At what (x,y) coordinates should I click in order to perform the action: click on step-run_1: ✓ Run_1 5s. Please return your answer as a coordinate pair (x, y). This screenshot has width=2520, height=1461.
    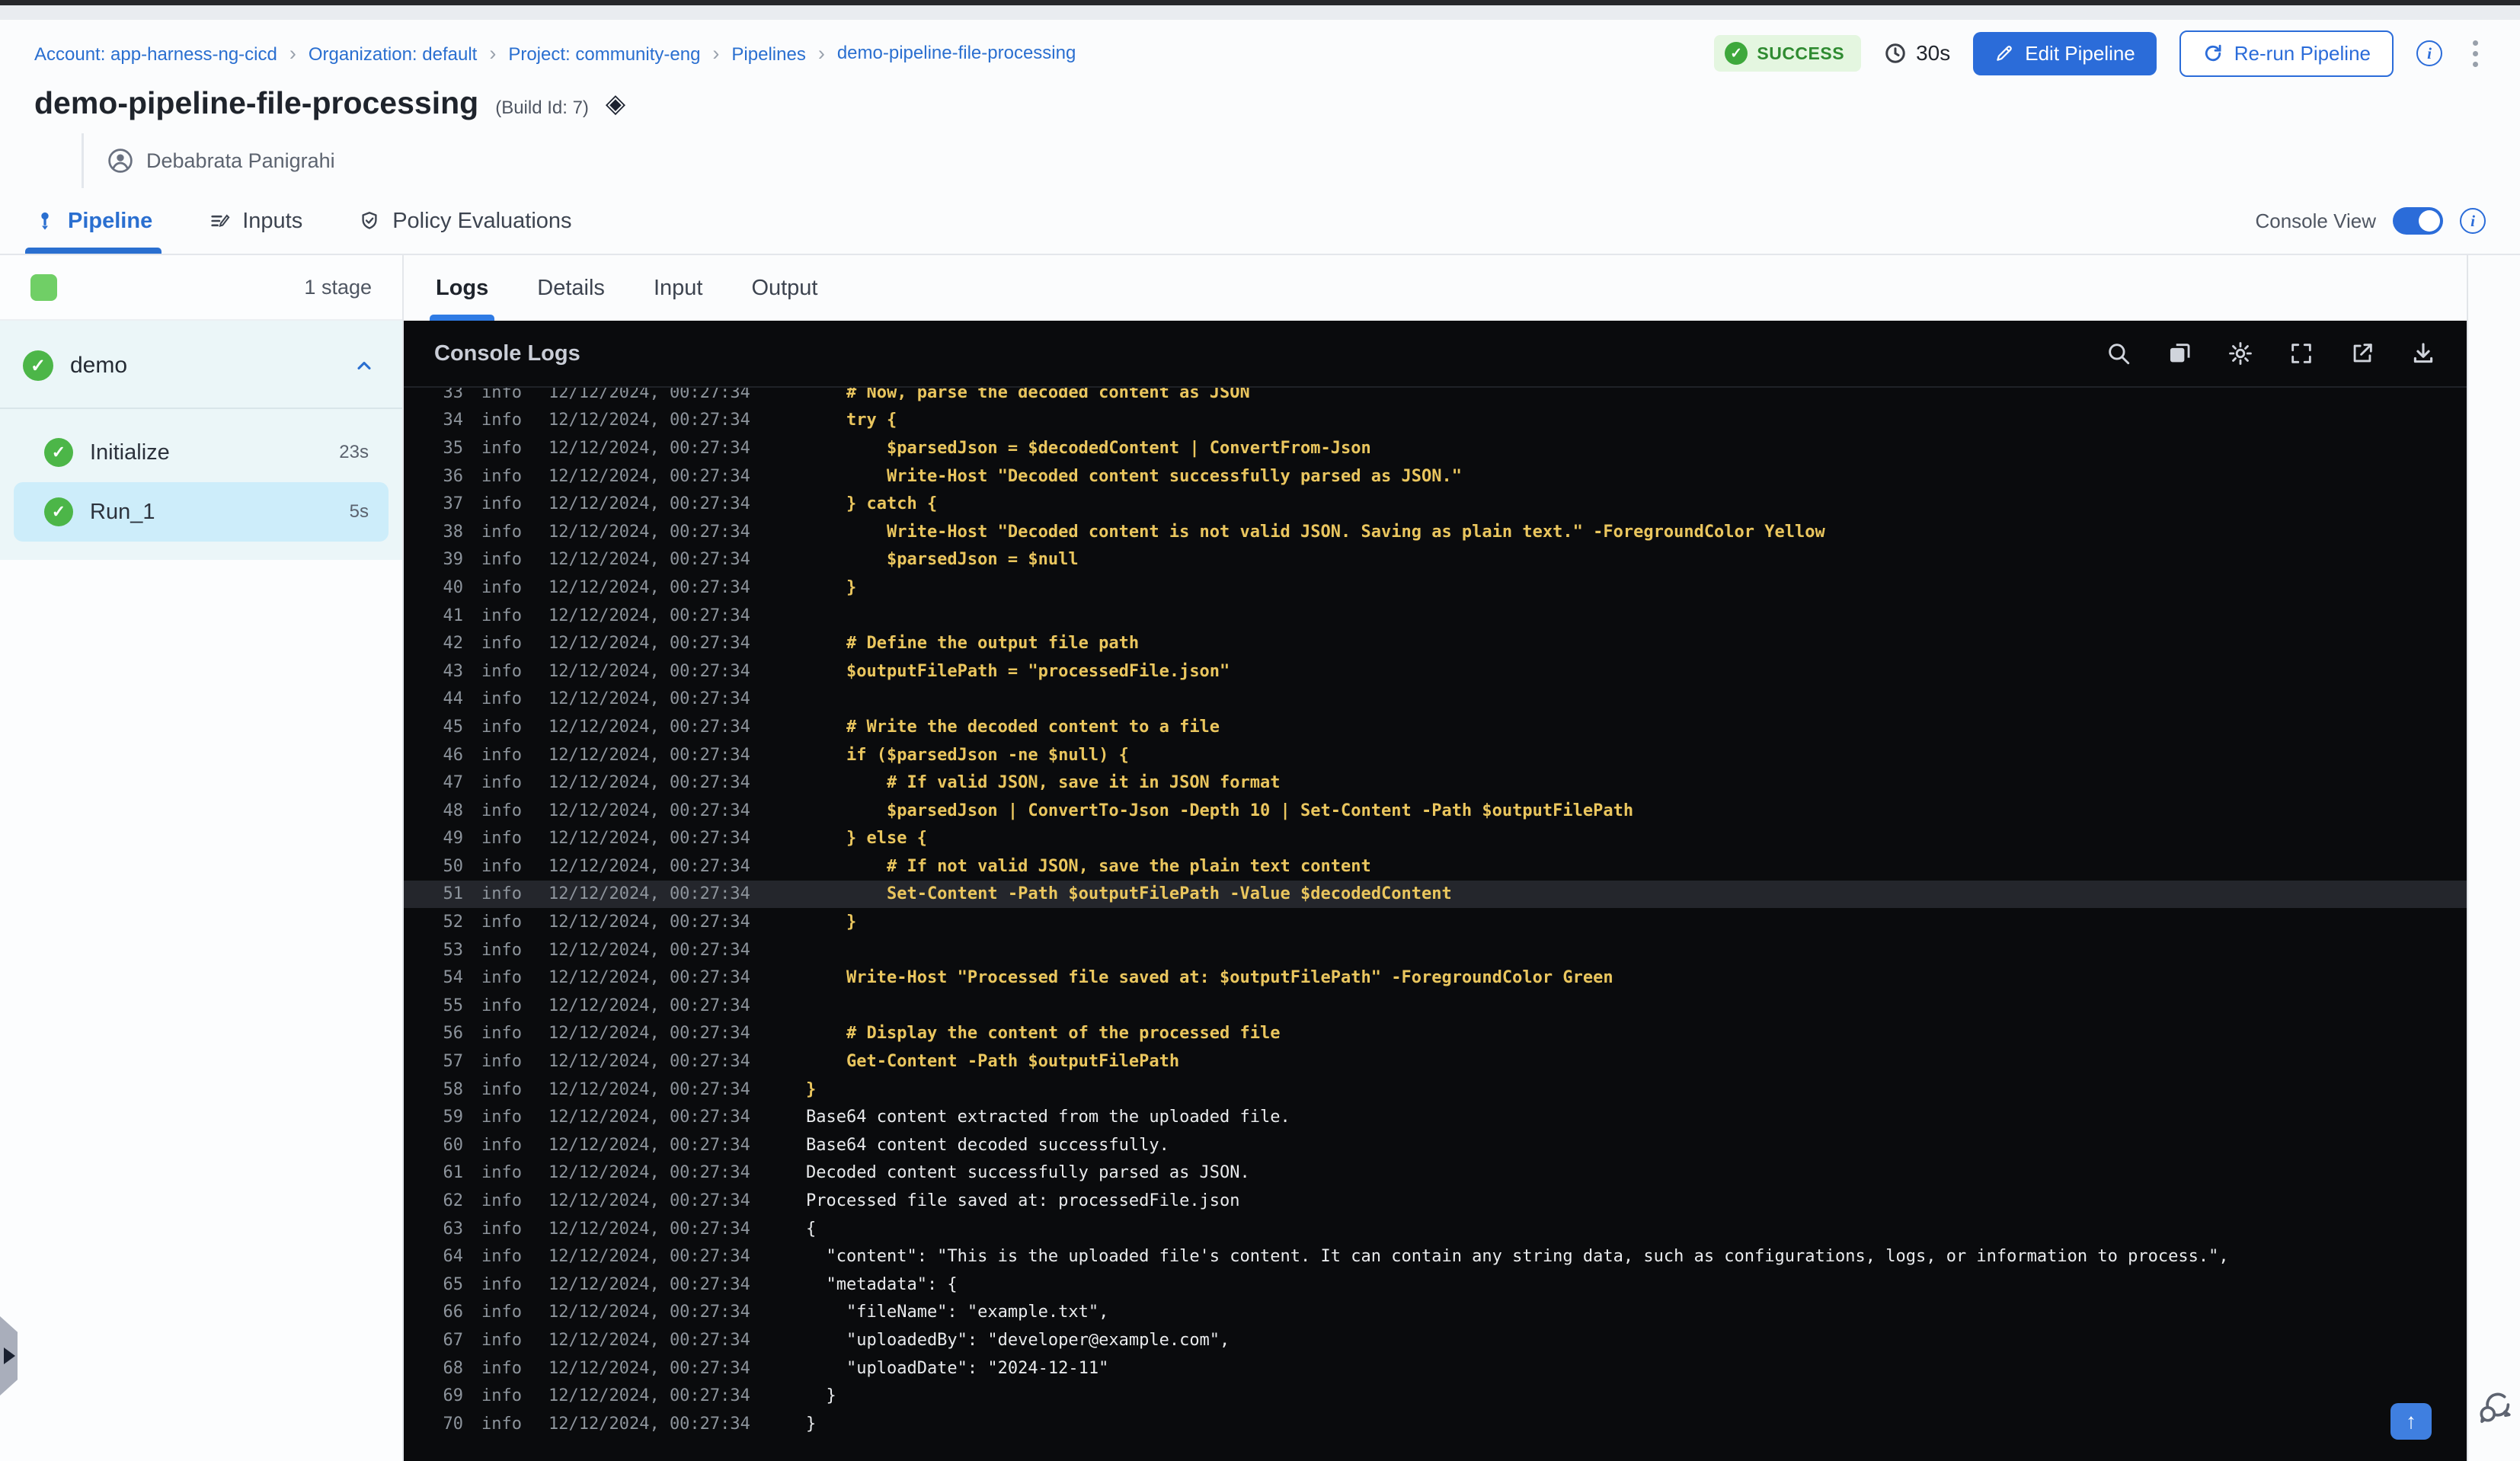
    Looking at the image, I should click on (201, 512).